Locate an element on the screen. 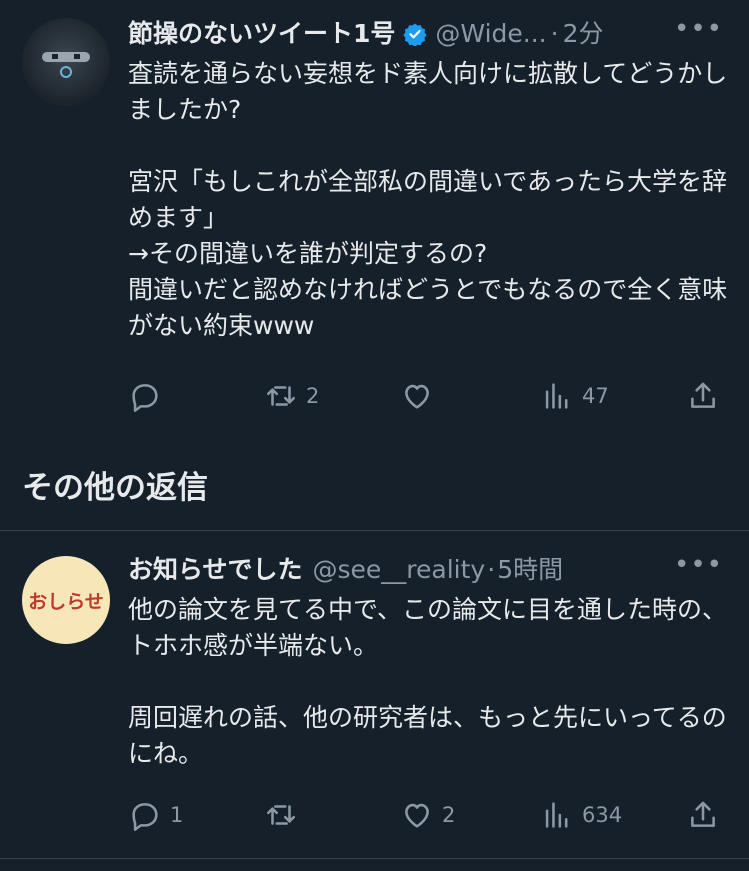  like-button: 2 is located at coordinates (427, 815).